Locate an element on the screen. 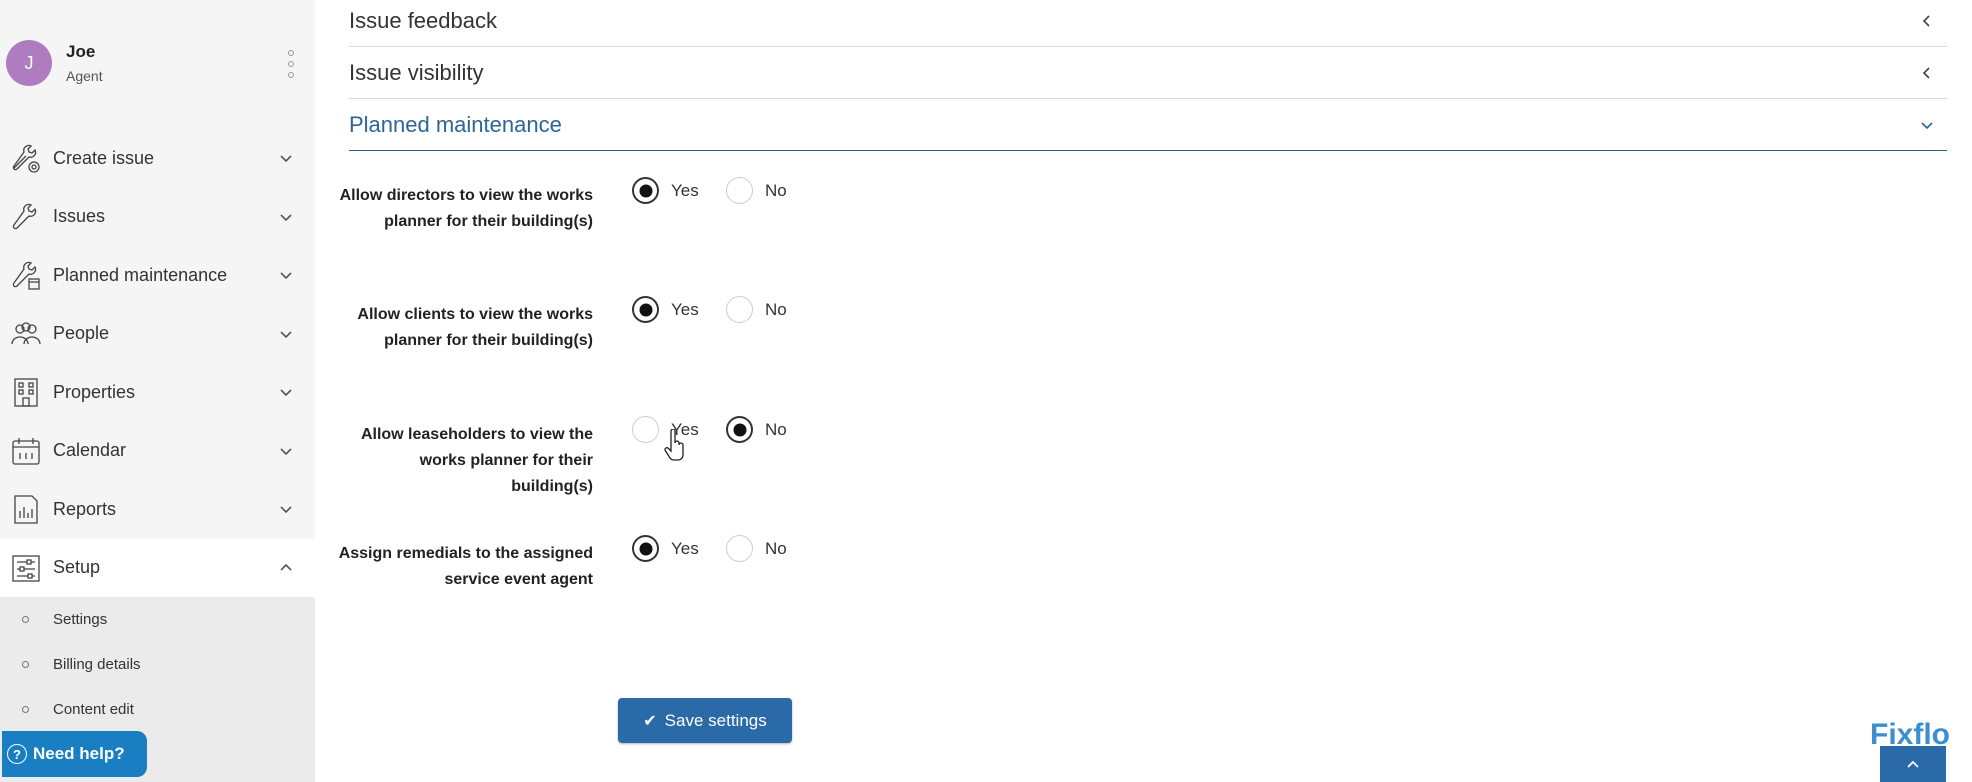  sidebar-item-label: Create issue is located at coordinates (104, 157).